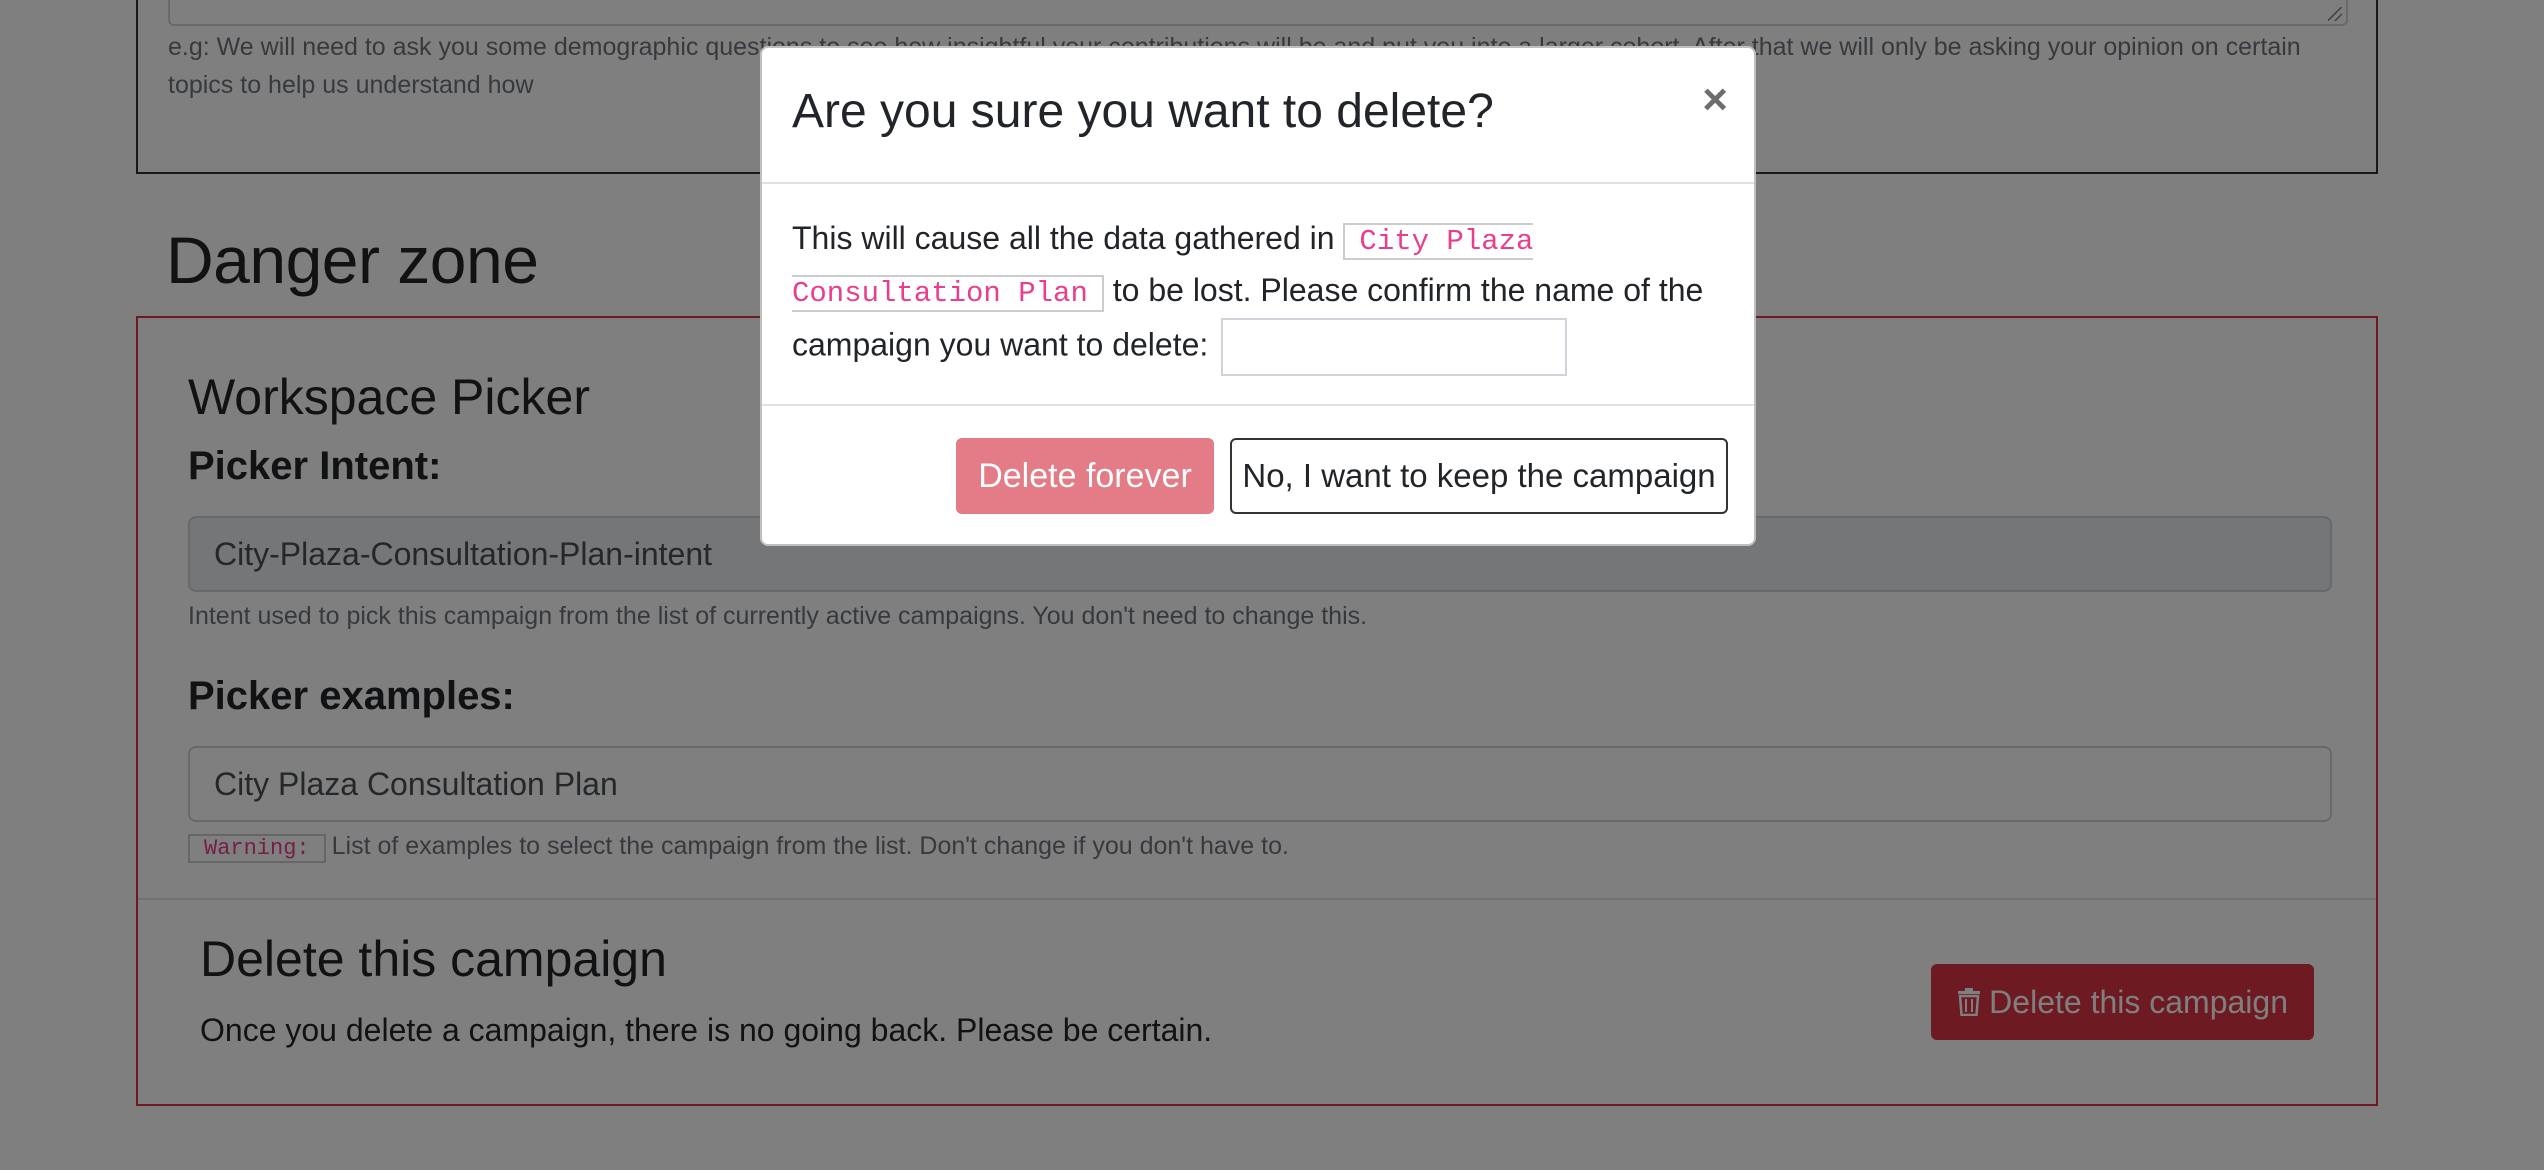  What do you see at coordinates (1479, 476) in the screenshot?
I see `keep-campaign-button: No, I want to keep the campaign` at bounding box center [1479, 476].